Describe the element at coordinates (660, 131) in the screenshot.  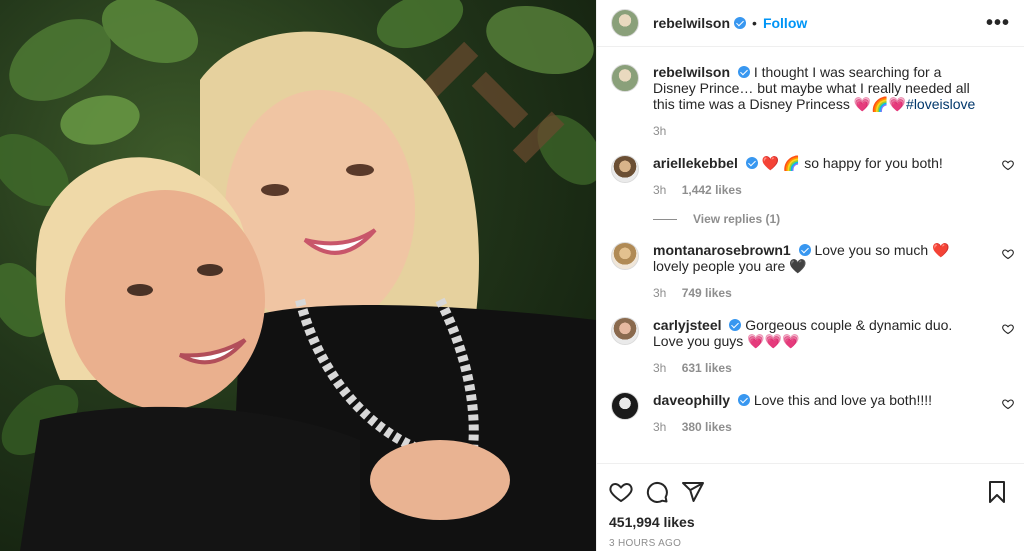
I see `caption-time: 3h` at that location.